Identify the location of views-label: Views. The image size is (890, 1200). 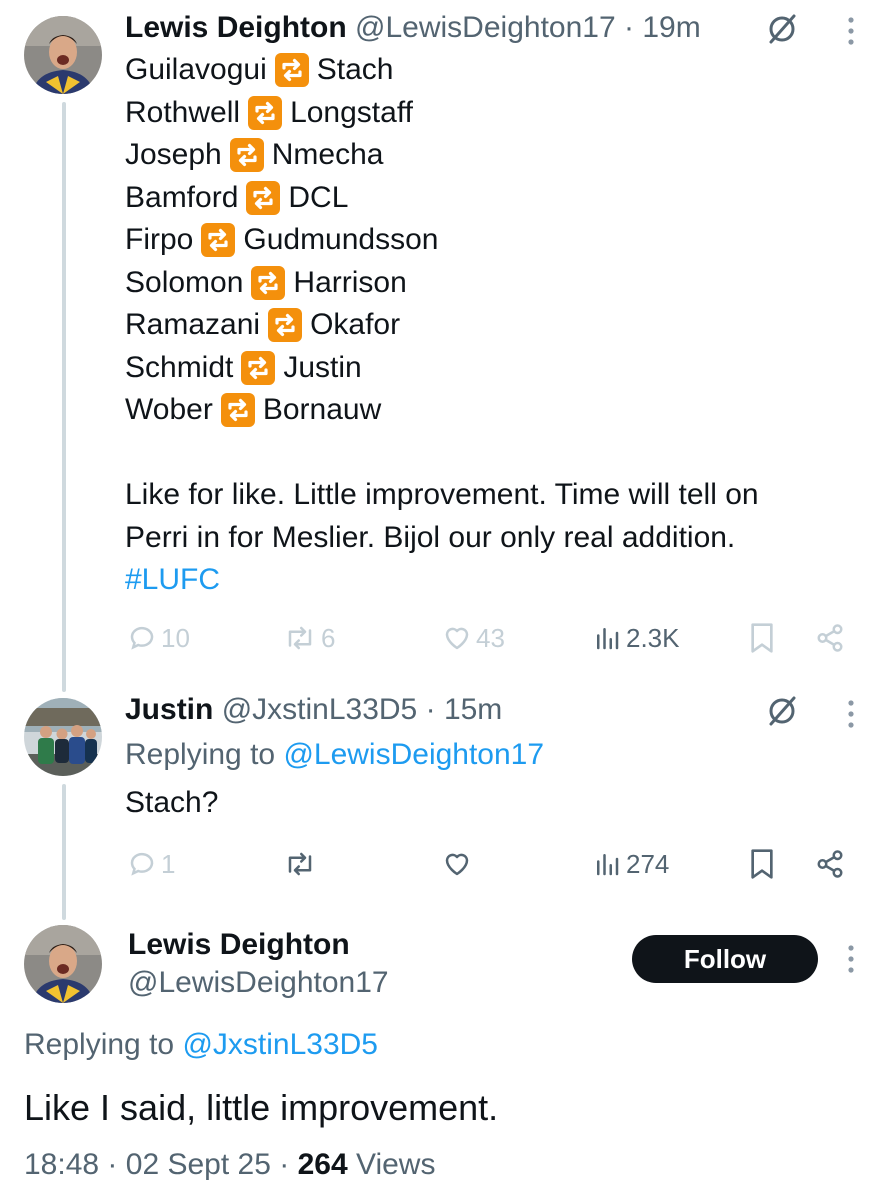
(395, 1164).